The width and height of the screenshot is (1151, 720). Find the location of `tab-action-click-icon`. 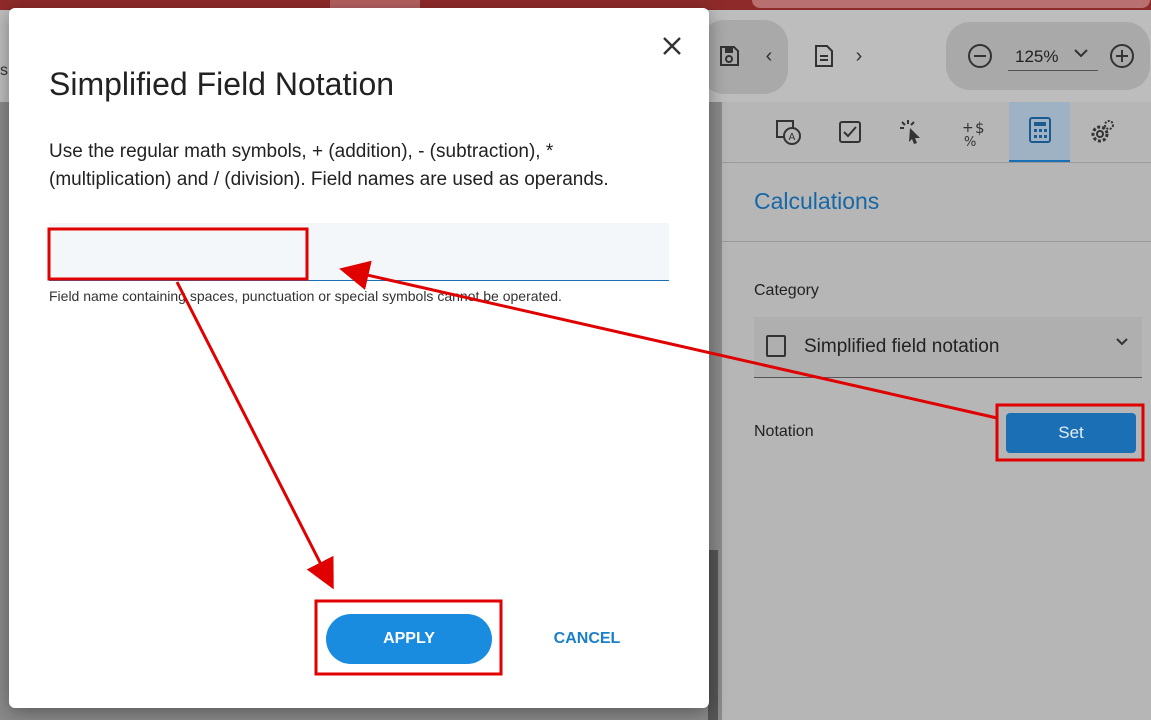

tab-action-click-icon is located at coordinates (912, 133).